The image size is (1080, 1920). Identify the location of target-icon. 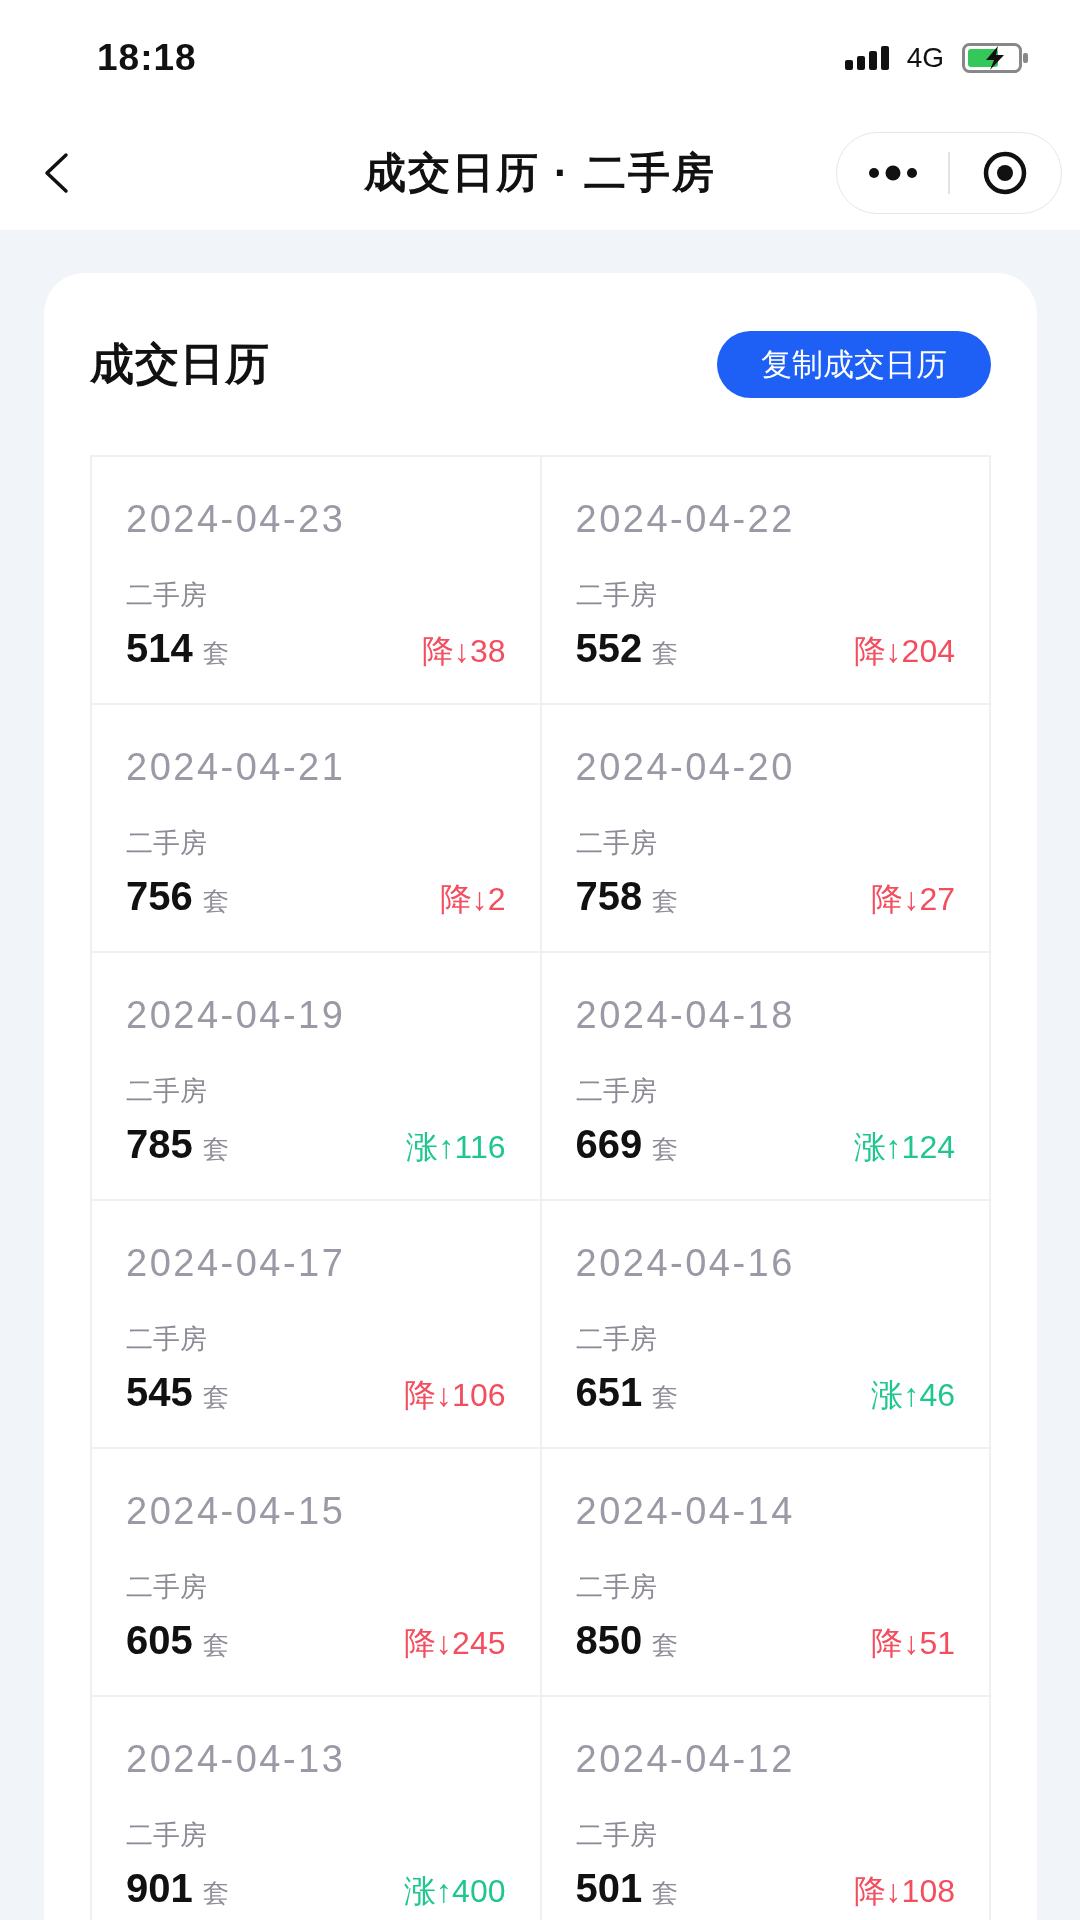
(1005, 173).